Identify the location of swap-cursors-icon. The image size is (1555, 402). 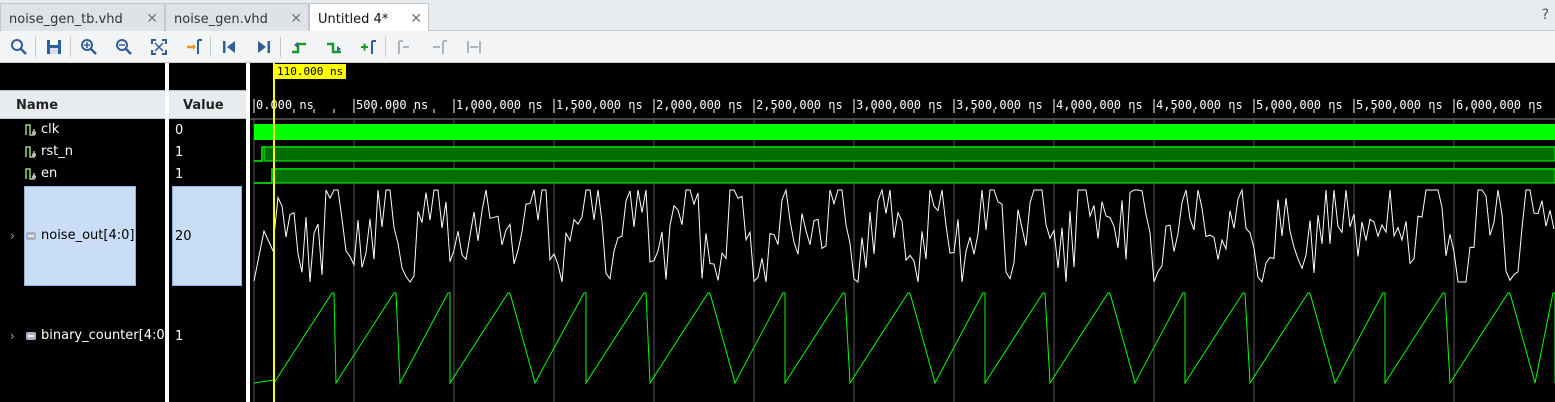
(474, 47).